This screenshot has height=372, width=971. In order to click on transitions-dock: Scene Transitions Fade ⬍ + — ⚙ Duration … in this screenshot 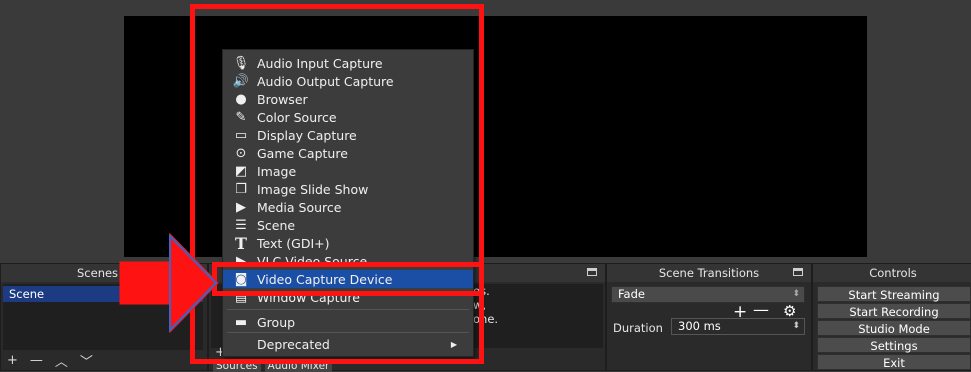, I will do `click(709, 317)`.